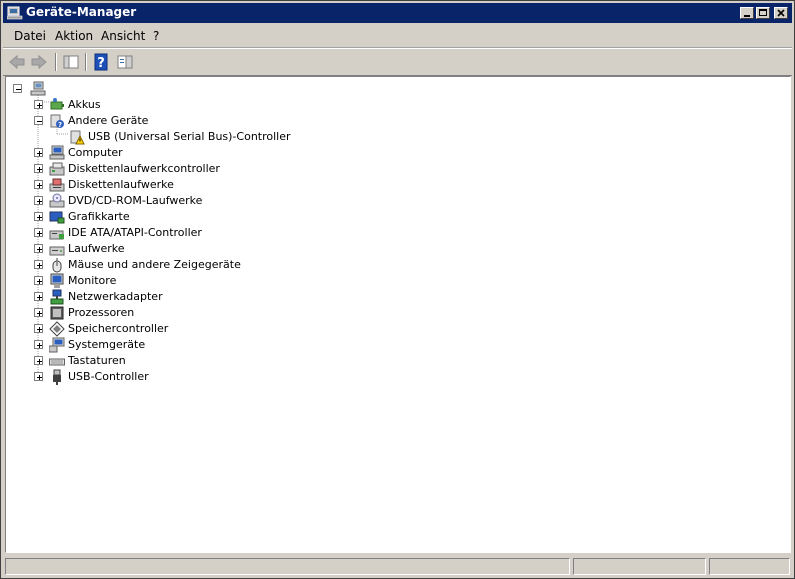  I want to click on tree-category-node: Diskettenlaufwerke, so click(256, 185).